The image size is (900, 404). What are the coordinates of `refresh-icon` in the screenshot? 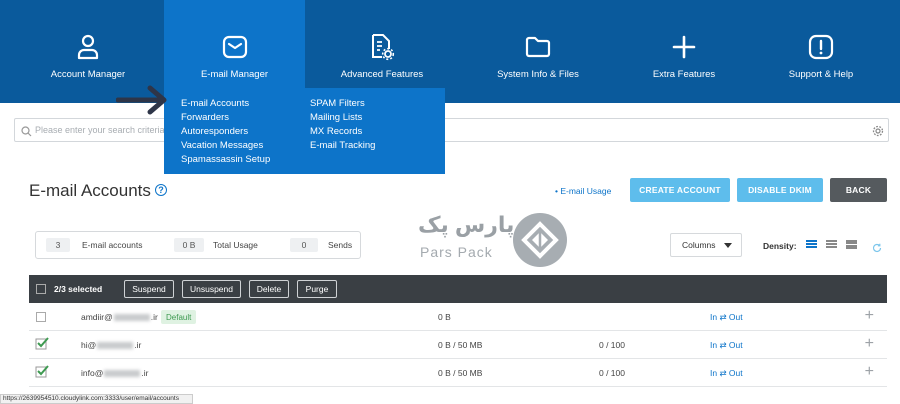 It's located at (877, 249).